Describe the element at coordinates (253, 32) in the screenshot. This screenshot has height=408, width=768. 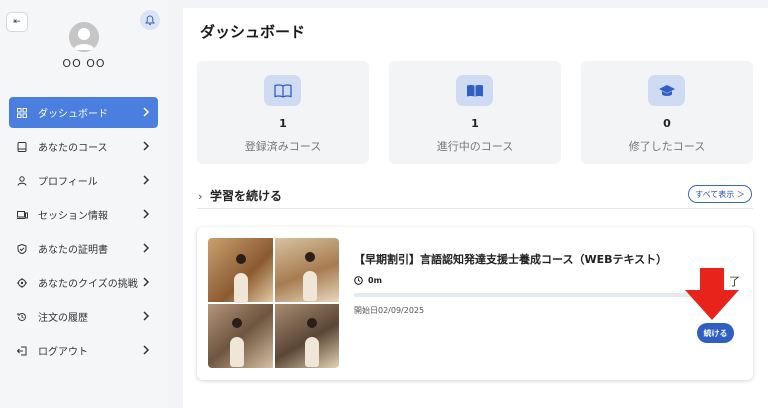
I see `page-title: ダッシュボード` at that location.